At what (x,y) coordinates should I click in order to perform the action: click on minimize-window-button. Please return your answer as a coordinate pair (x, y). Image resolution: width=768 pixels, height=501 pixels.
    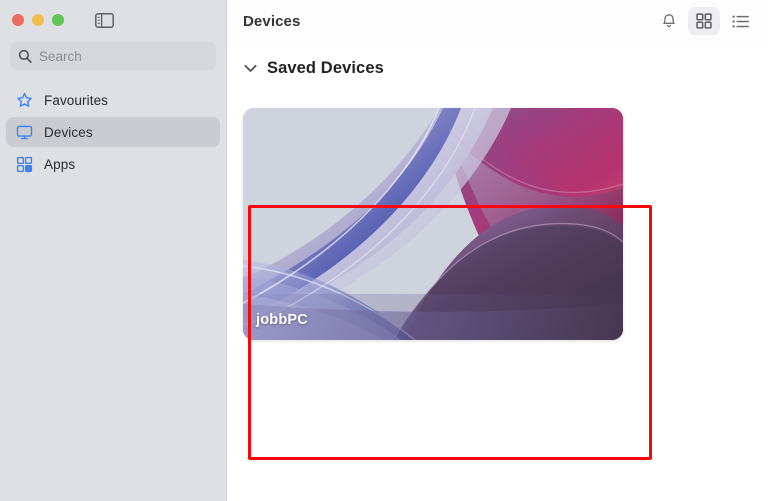
    Looking at the image, I should click on (38, 20).